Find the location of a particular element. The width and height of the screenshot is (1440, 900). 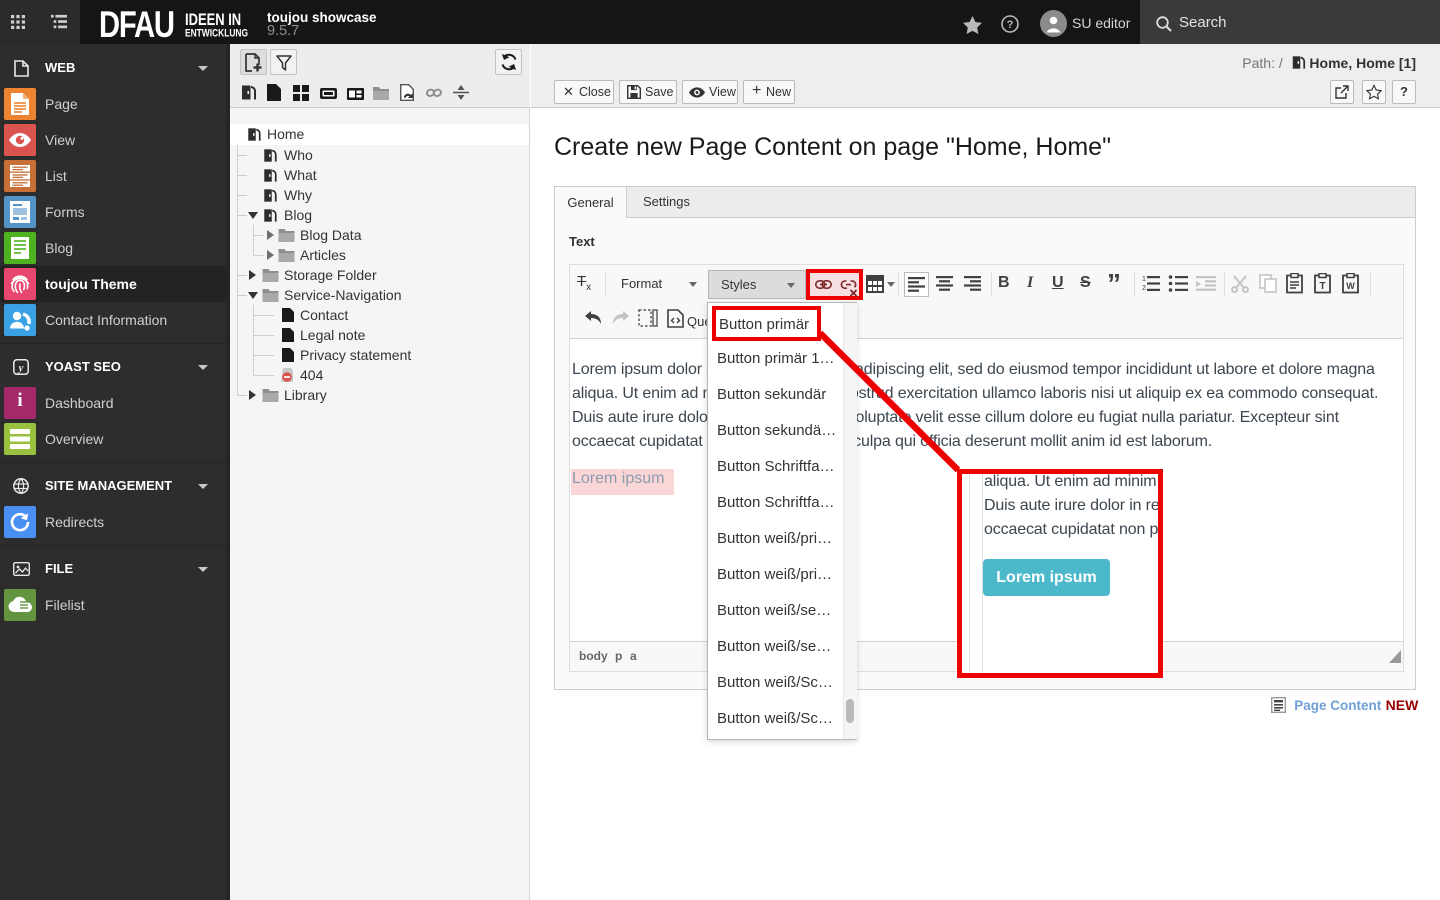

svg-text: T is located at coordinates (1322, 286).